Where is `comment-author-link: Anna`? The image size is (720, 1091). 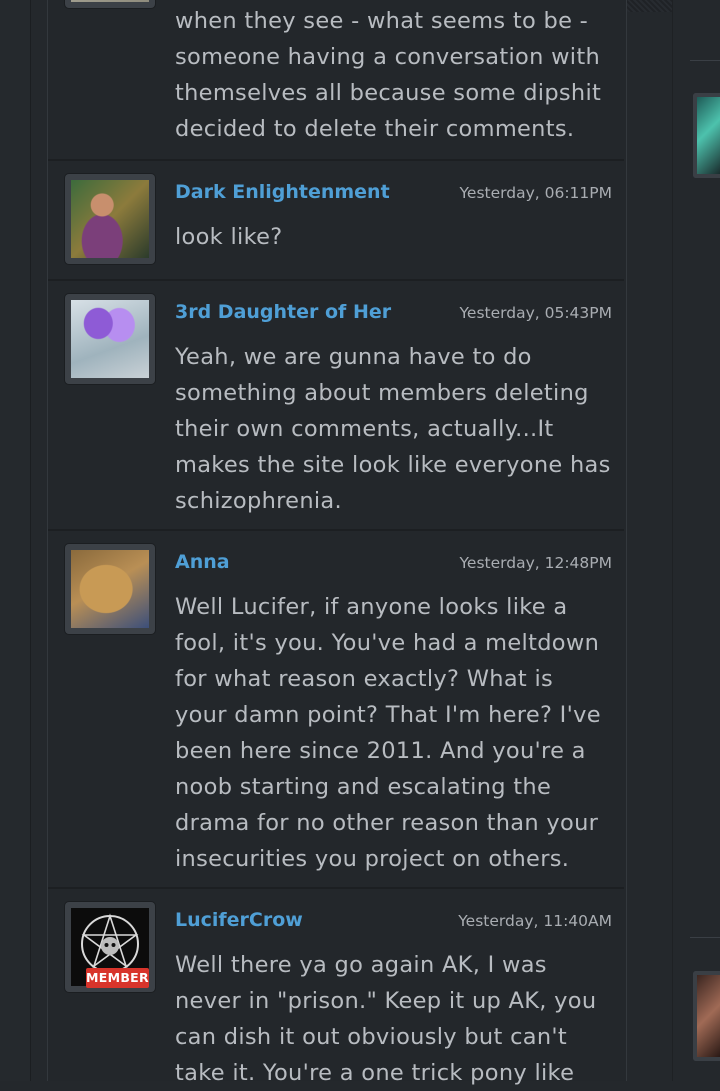
comment-author-link: Anna is located at coordinates (202, 562).